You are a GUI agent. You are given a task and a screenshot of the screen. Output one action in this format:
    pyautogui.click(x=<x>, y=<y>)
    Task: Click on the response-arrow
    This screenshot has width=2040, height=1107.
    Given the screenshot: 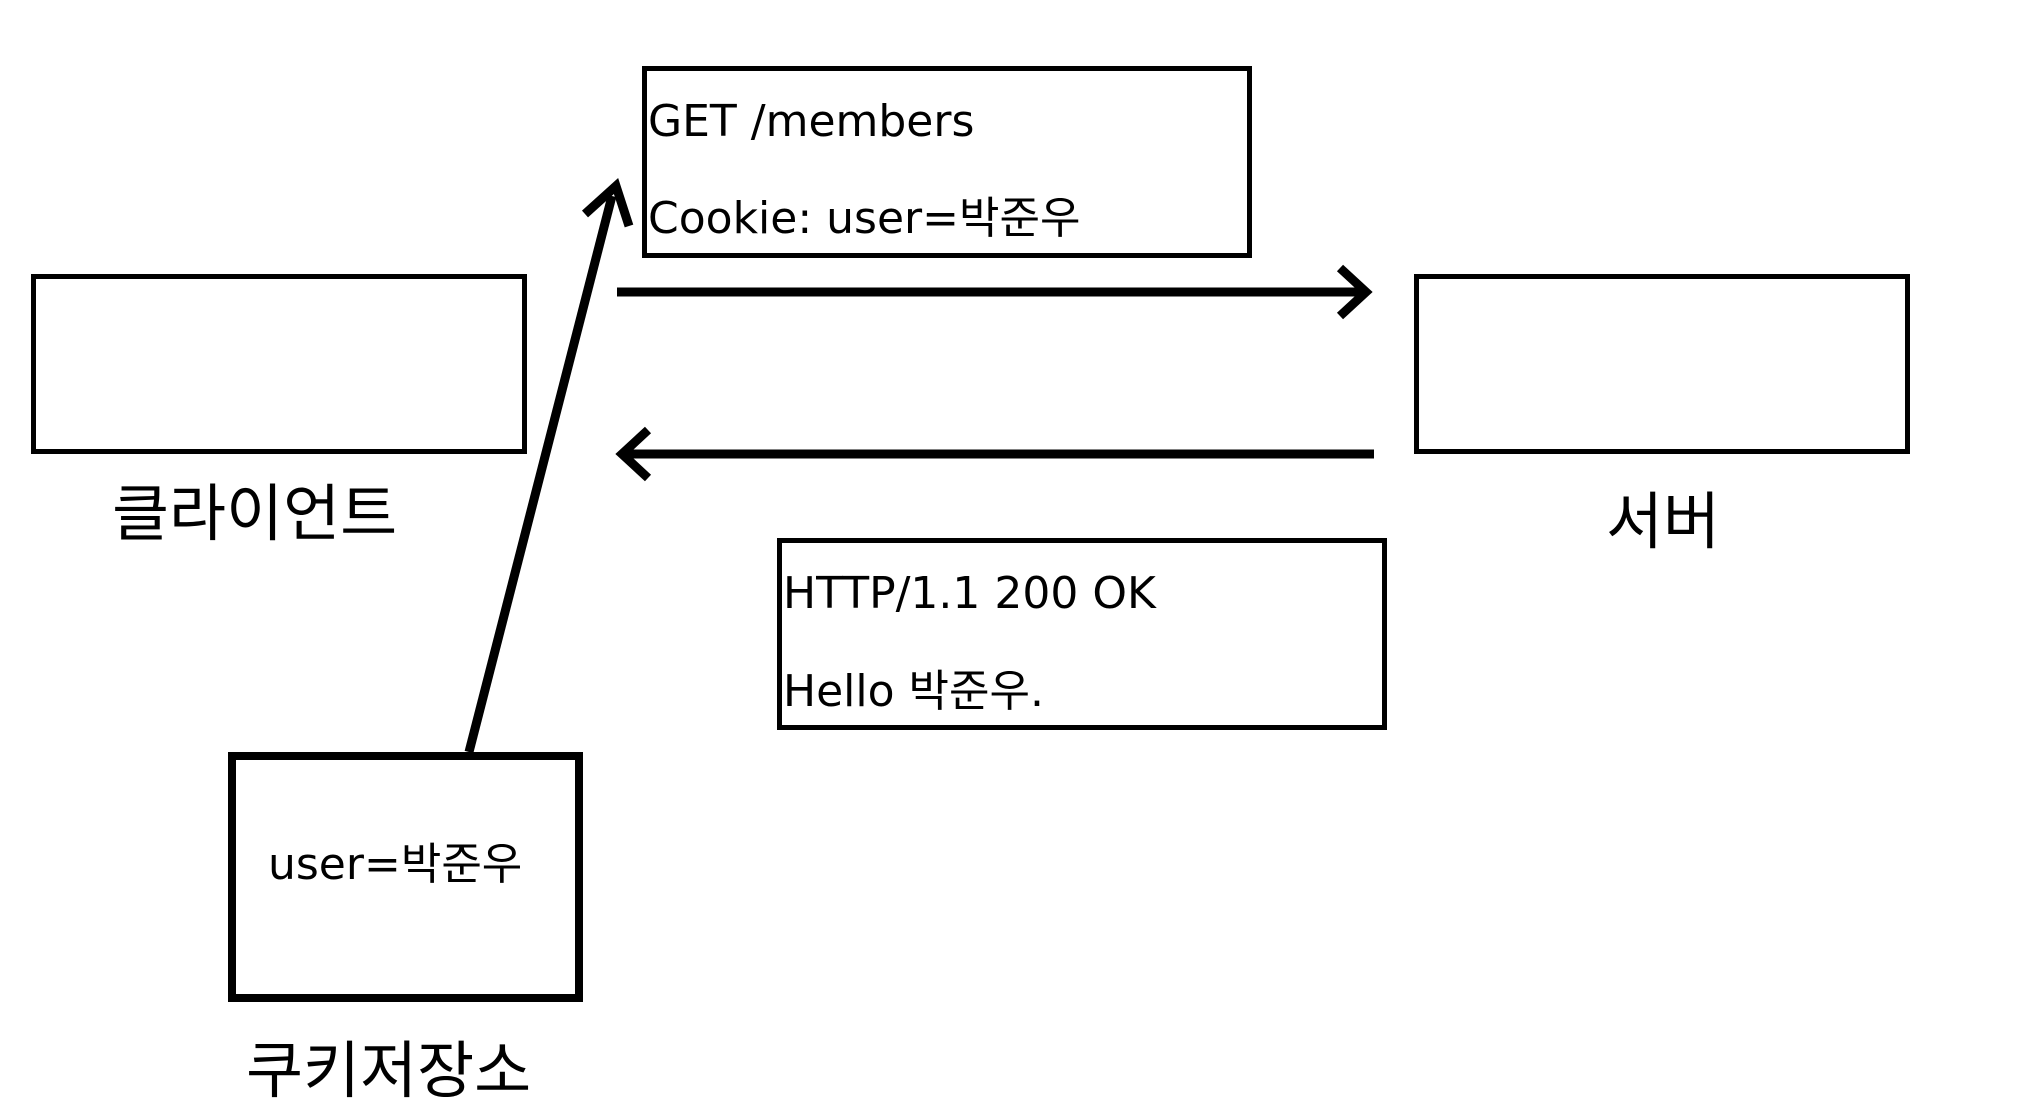 What is the action you would take?
    pyautogui.click(x=994, y=454)
    